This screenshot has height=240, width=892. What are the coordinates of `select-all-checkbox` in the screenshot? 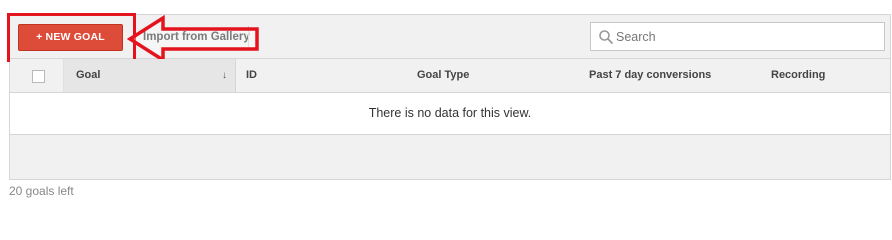 It's located at (38, 76).